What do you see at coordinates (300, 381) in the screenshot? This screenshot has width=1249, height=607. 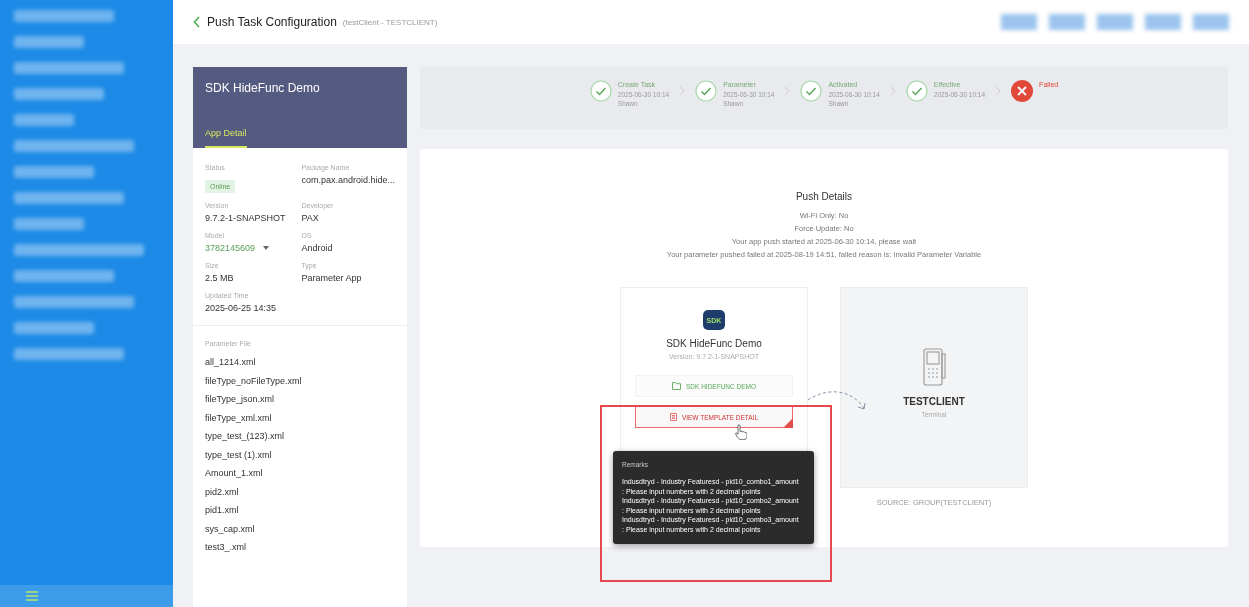 I see `file-name: fileType_noFileType.xml` at bounding box center [300, 381].